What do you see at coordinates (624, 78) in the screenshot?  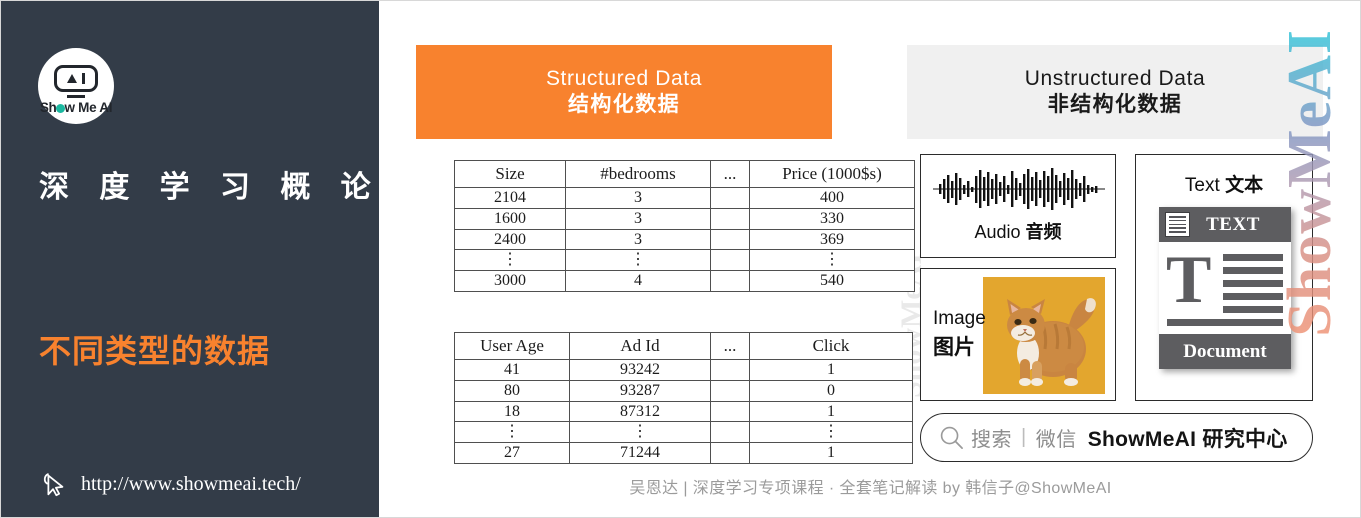 I see `structured-header-en: Structured Data` at bounding box center [624, 78].